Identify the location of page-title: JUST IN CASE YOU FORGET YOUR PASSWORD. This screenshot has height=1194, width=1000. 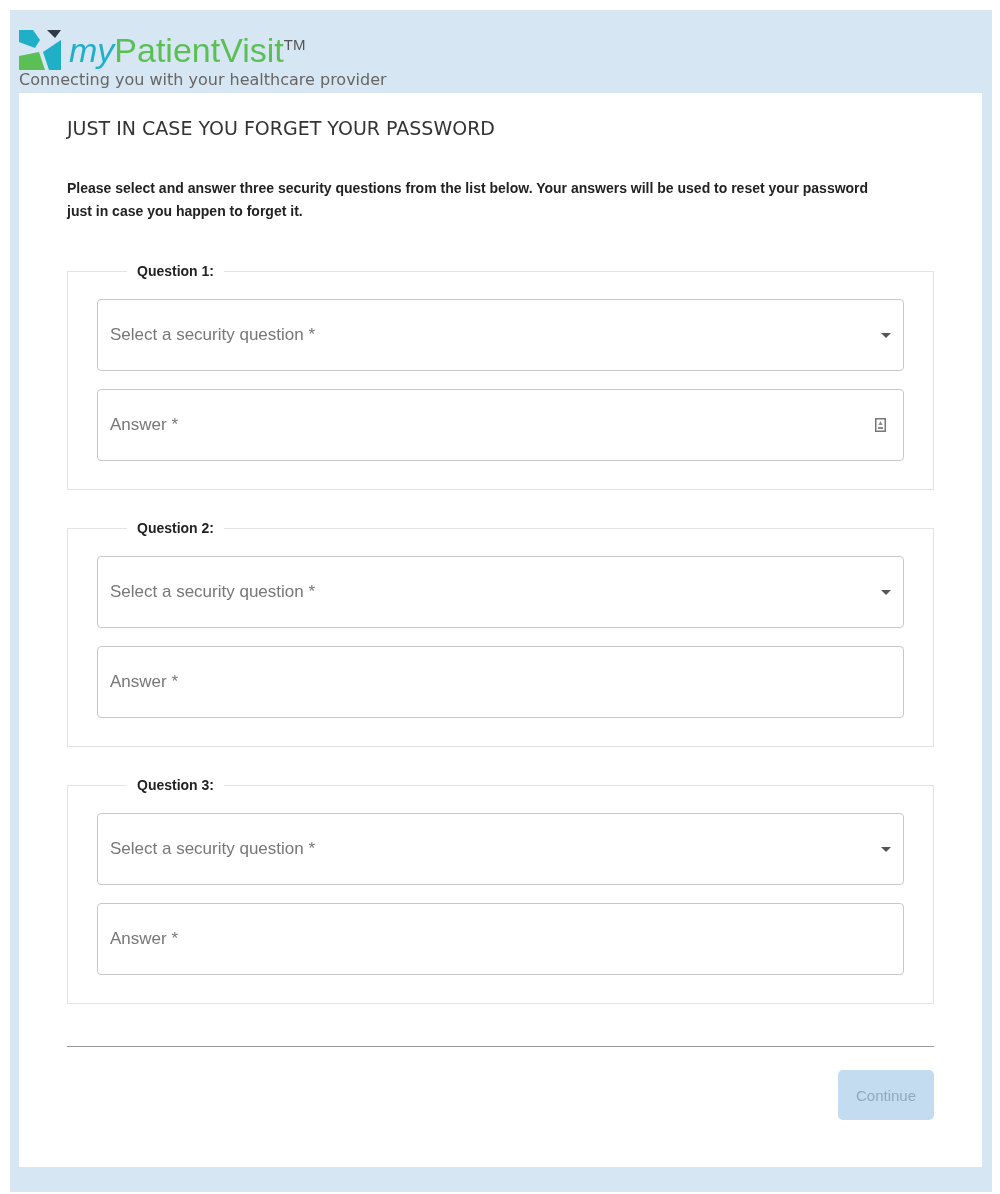
(281, 128).